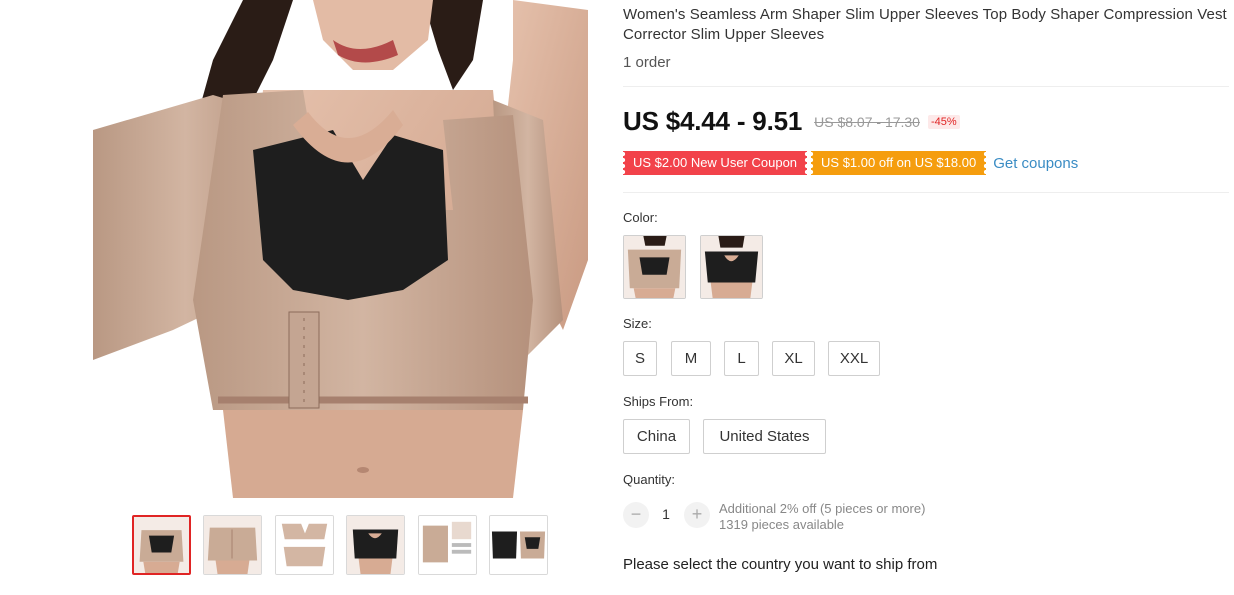  Describe the element at coordinates (647, 62) in the screenshot. I see `order-count: 1 order` at that location.